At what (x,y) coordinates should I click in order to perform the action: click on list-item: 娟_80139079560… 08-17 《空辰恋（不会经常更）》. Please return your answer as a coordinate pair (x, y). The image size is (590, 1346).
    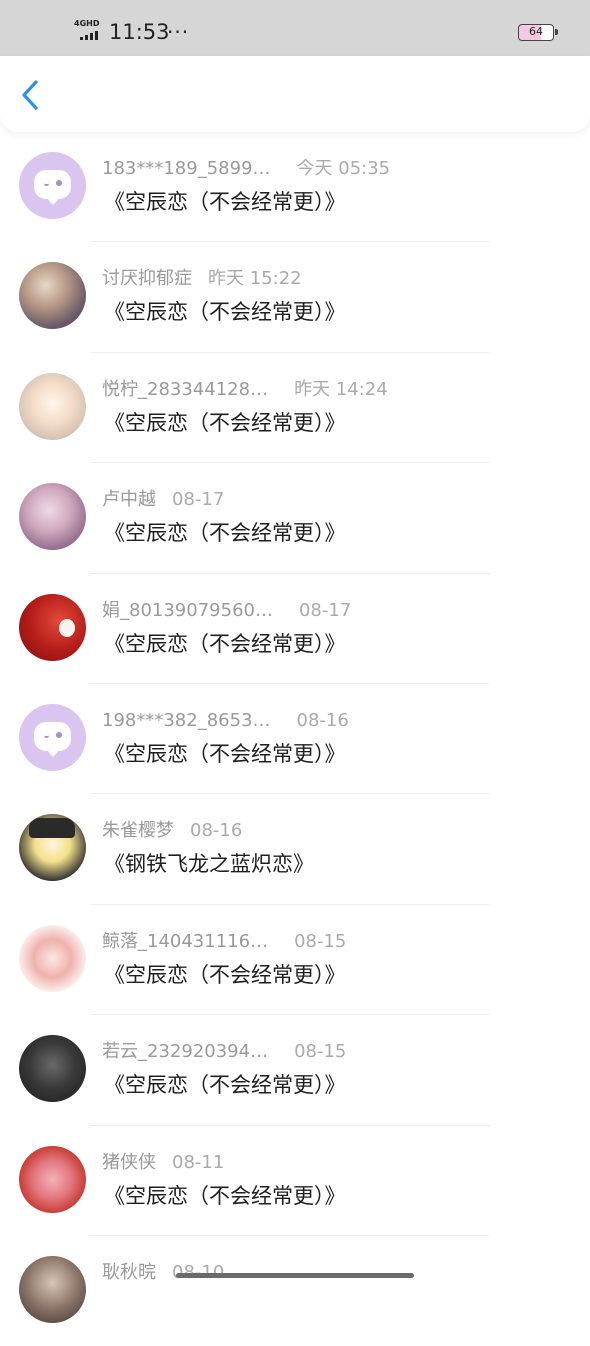
    Looking at the image, I should click on (295, 629).